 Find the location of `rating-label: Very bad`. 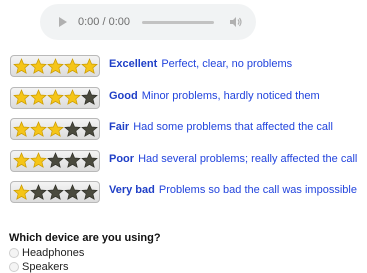

rating-label: Very bad is located at coordinates (132, 190).